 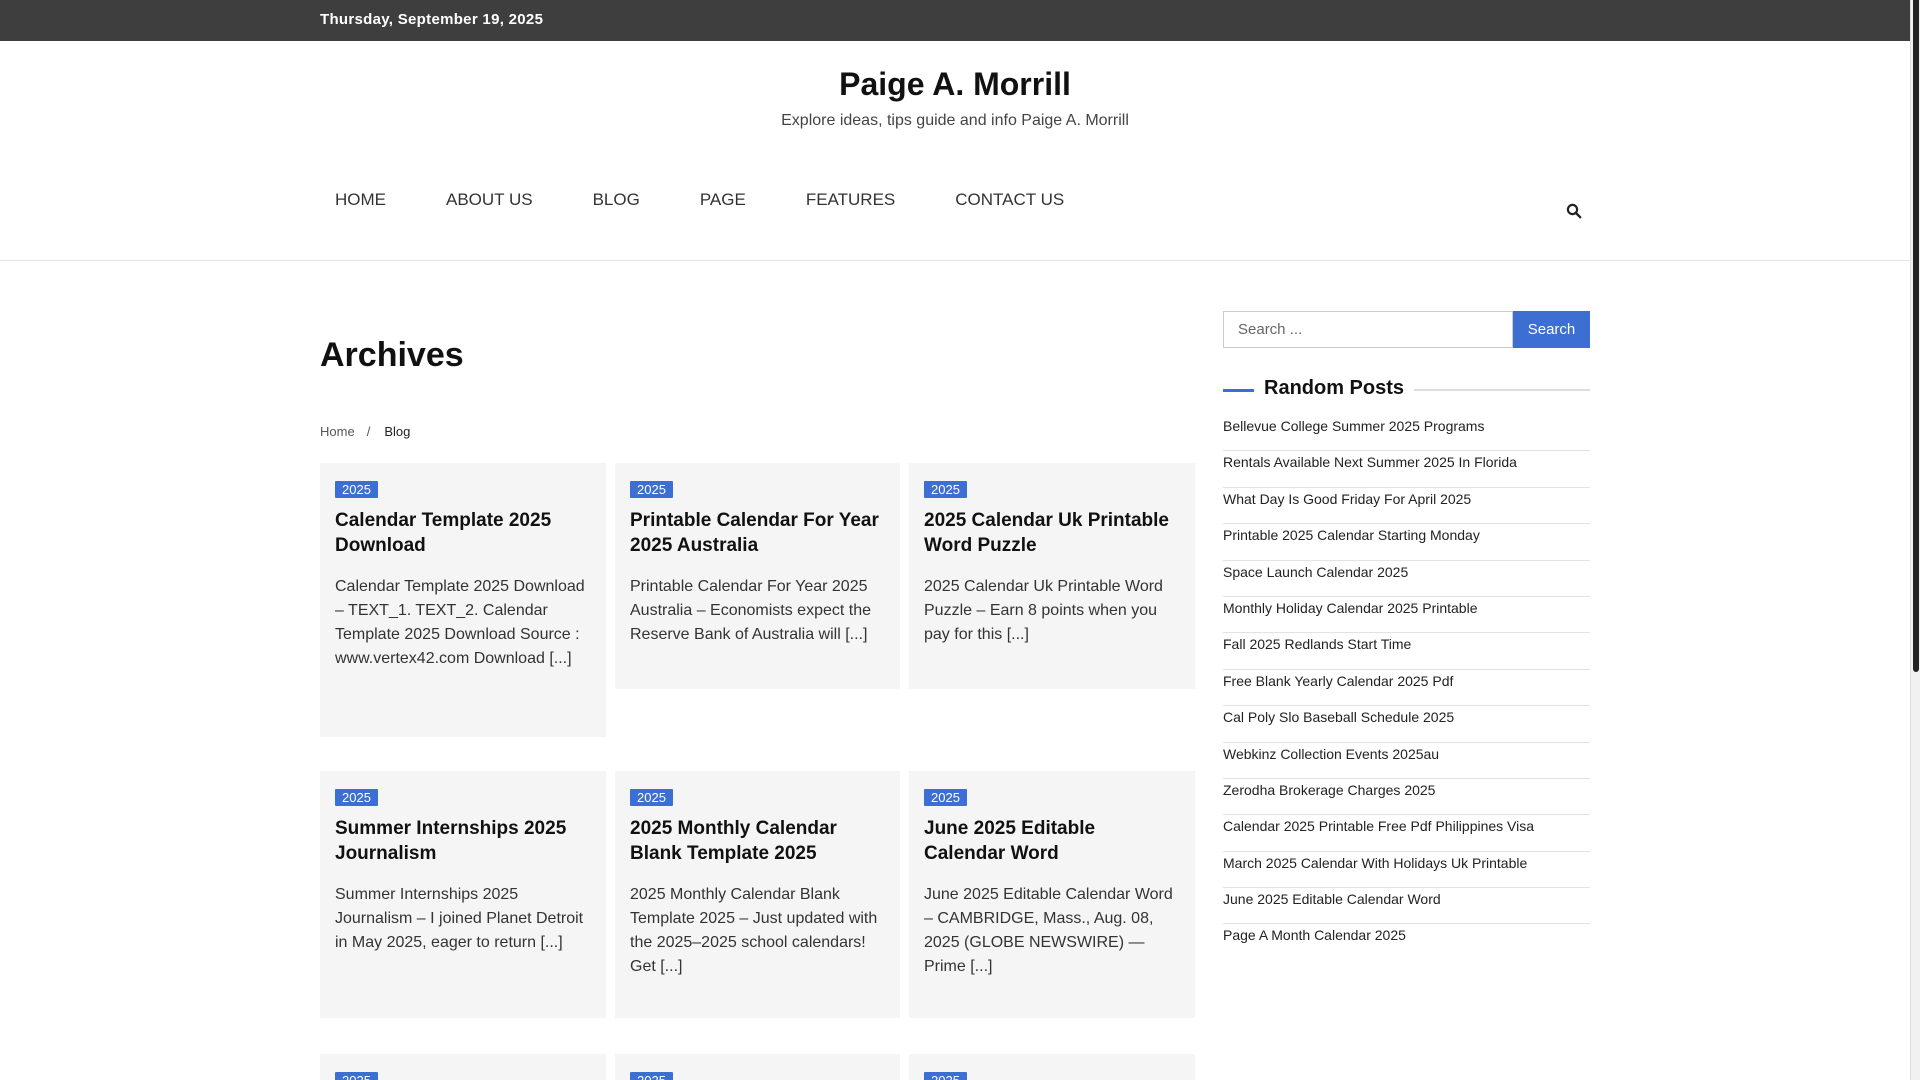 What do you see at coordinates (1574, 211) in the screenshot?
I see `search-icon` at bounding box center [1574, 211].